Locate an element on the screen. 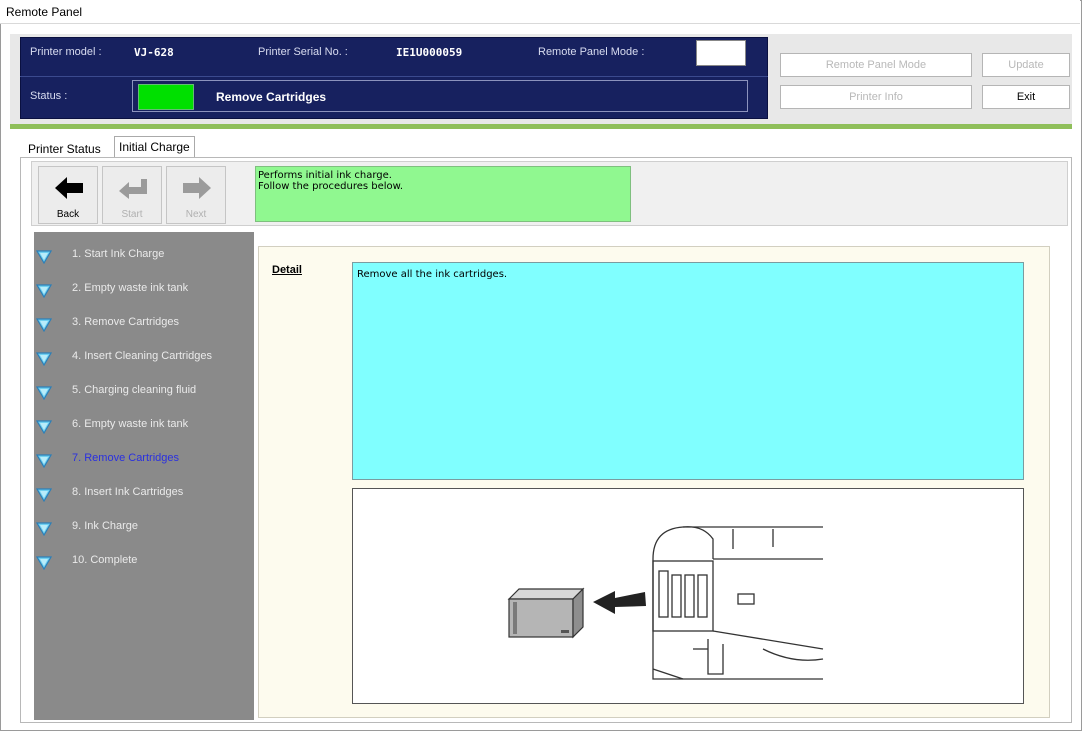 This screenshot has width=1082, height=731. serial-number-value: IE1U000059 is located at coordinates (429, 52).